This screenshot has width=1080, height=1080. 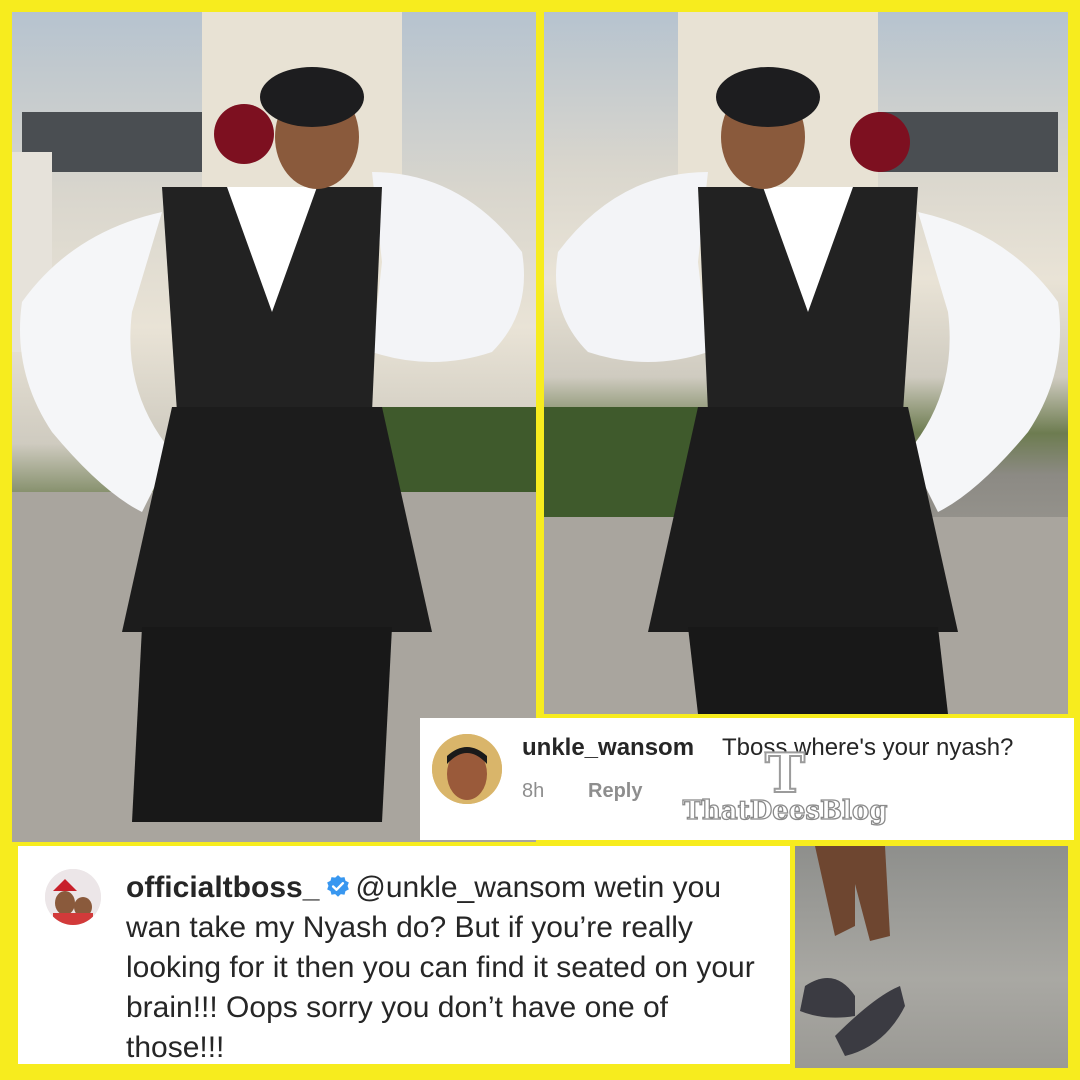 I want to click on avatar-photo-icon, so click(x=73, y=897).